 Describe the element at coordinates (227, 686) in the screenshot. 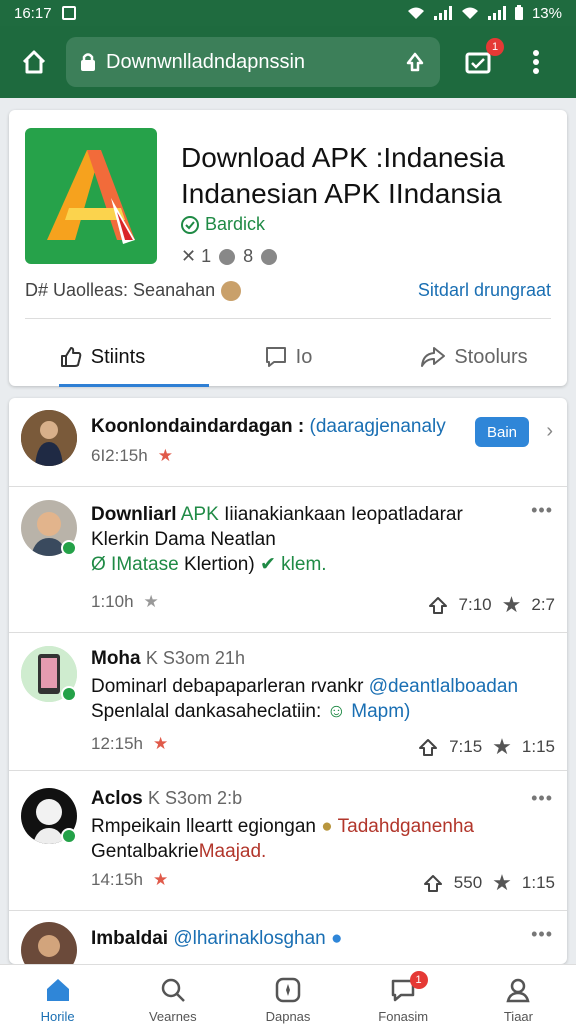

I see `post-text-a: Dominarl debapaparleran rvankr` at that location.